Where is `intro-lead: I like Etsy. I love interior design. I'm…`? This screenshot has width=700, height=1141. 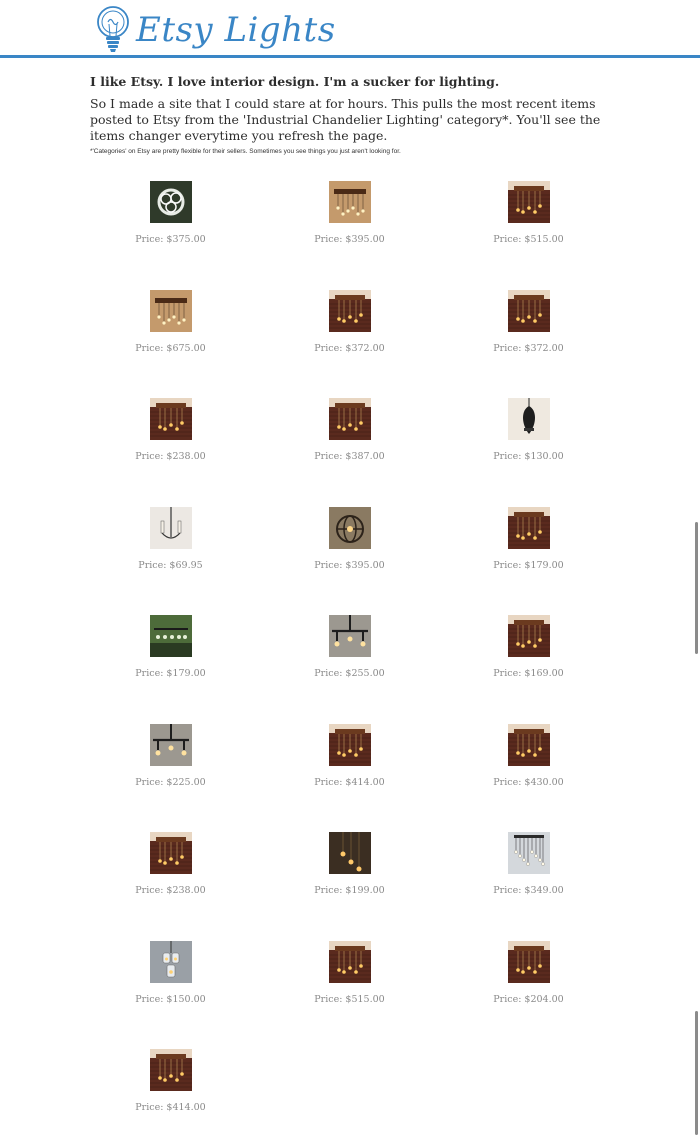
intro-lead: I like Etsy. I love interior design. I'm… is located at coordinates (295, 81).